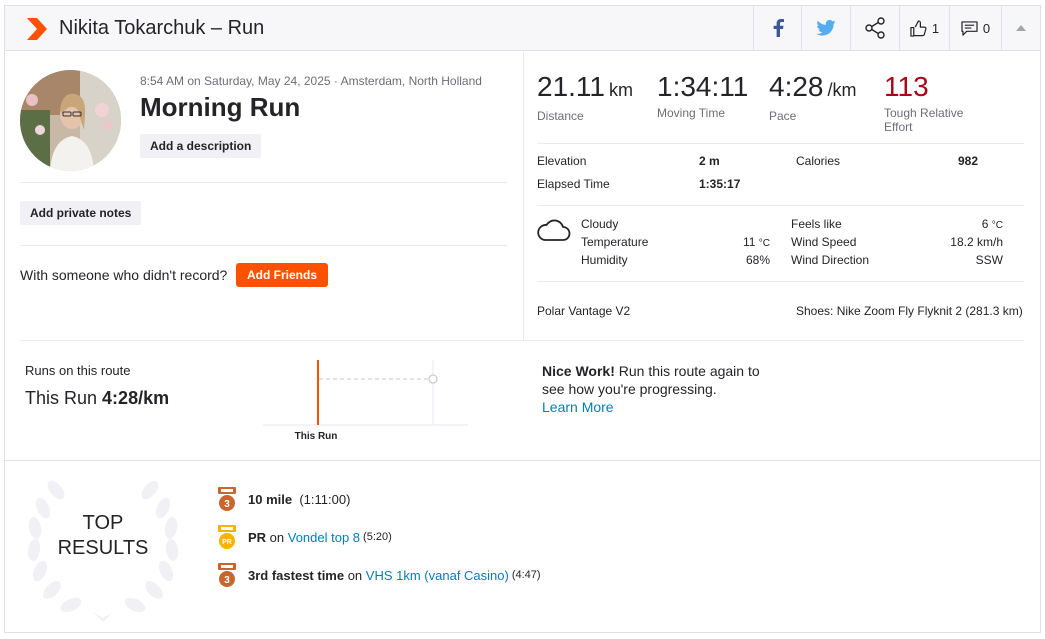  What do you see at coordinates (924, 120) in the screenshot?
I see `effort-label: Tough Relative Effort` at bounding box center [924, 120].